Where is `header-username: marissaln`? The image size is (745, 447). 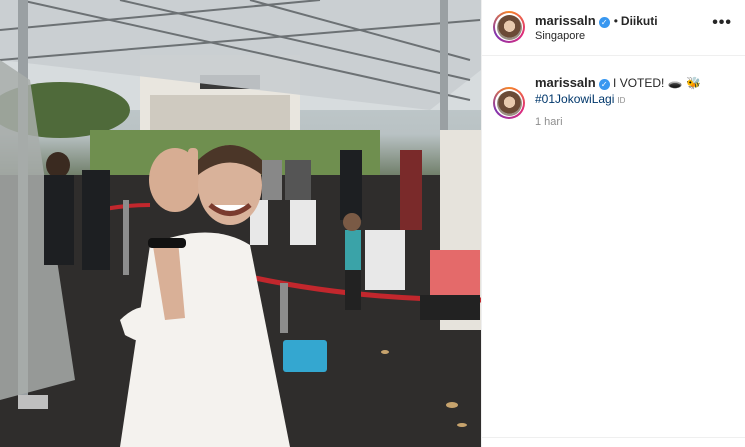
header-username: marissaln is located at coordinates (565, 20).